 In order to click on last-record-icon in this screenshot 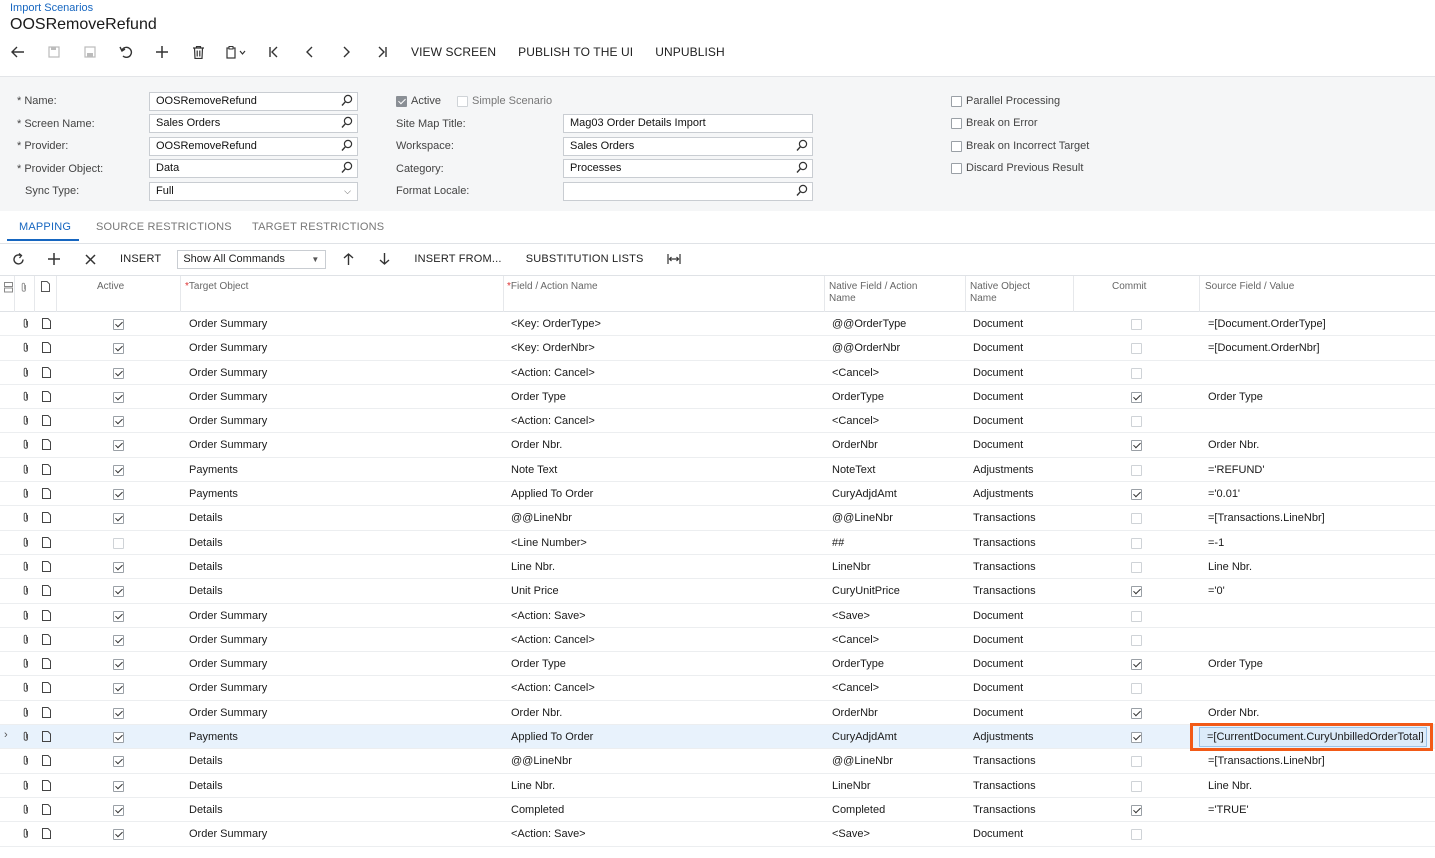, I will do `click(382, 52)`.